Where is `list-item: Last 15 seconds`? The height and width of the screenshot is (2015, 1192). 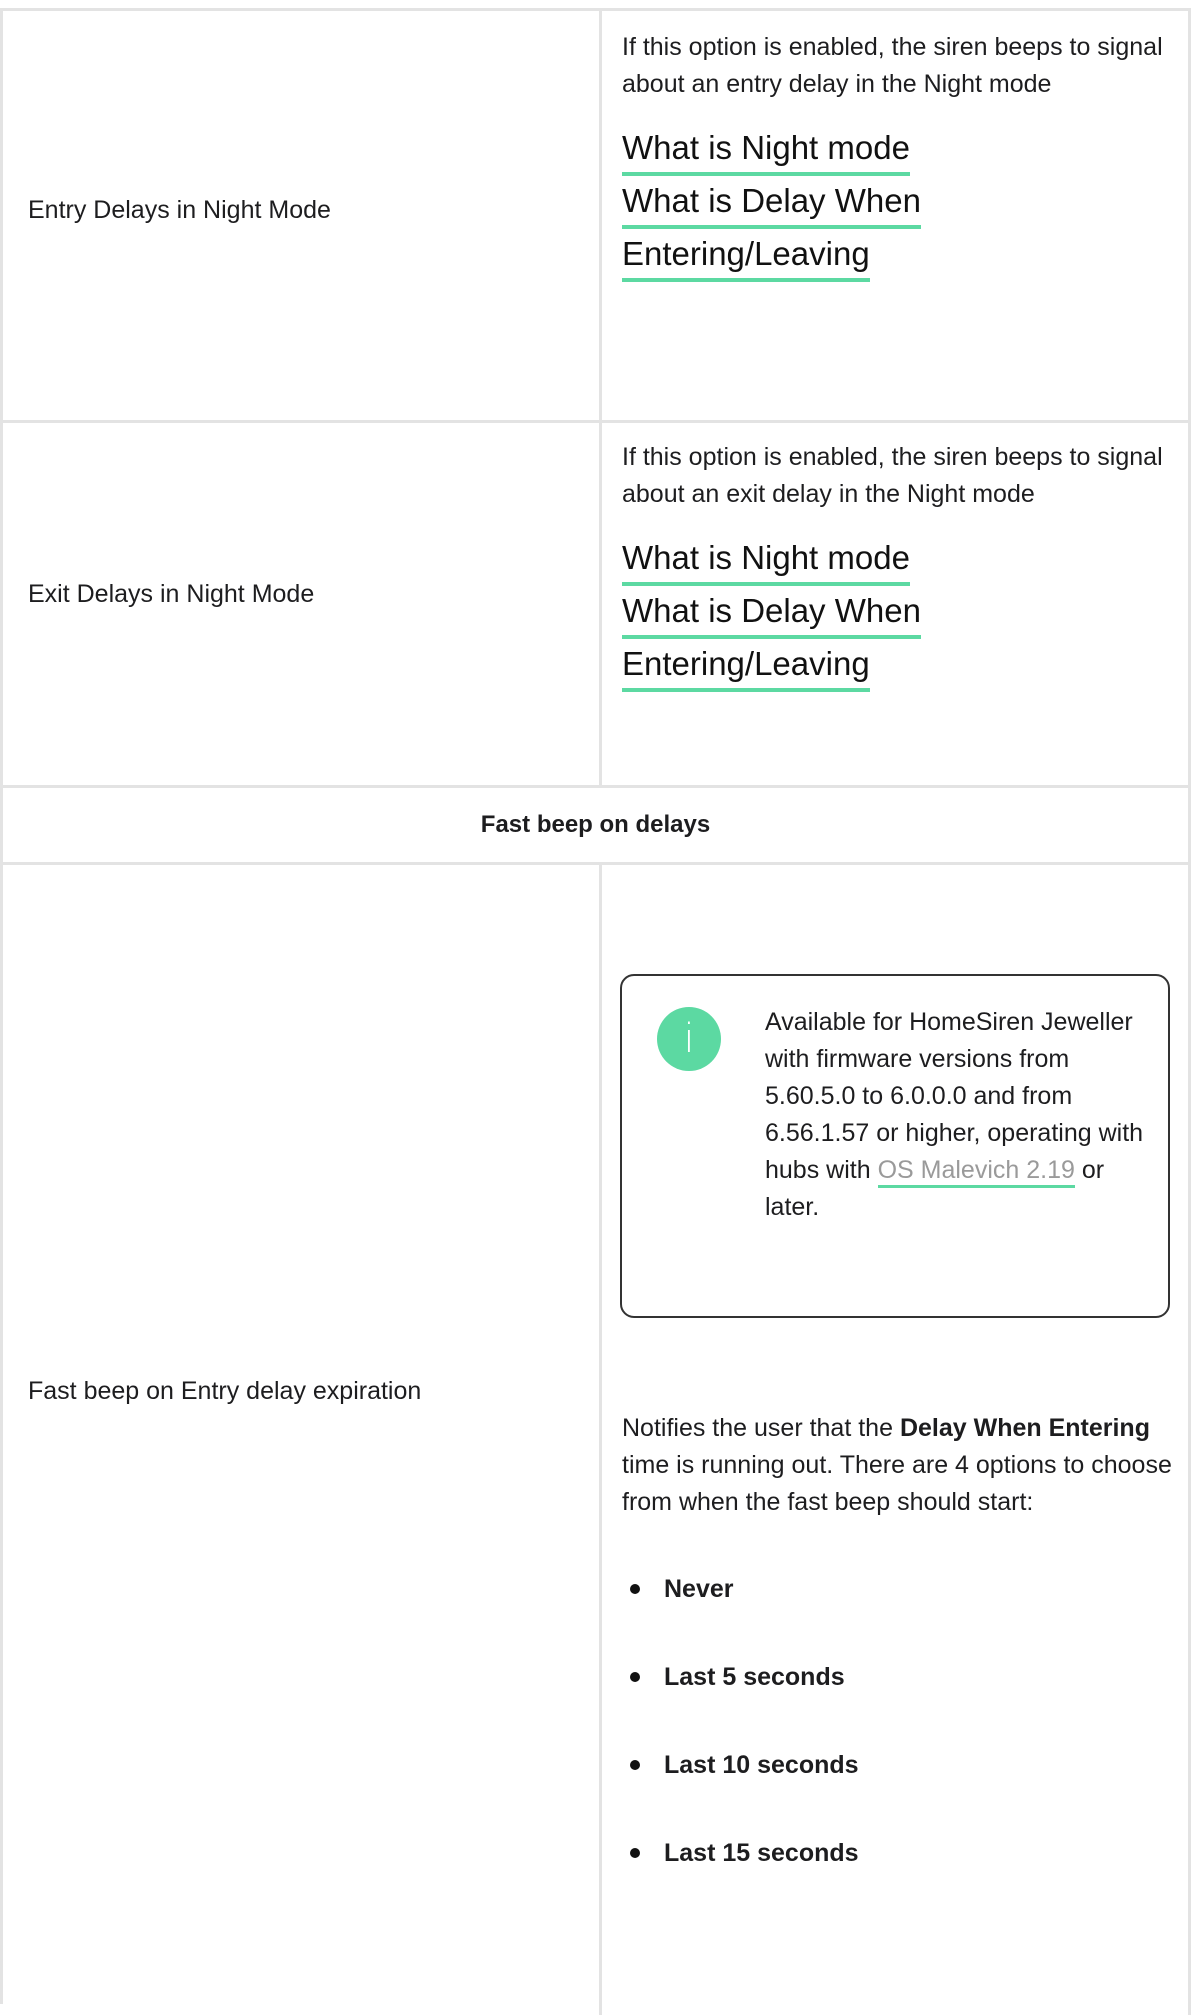 list-item: Last 15 seconds is located at coordinates (897, 1879).